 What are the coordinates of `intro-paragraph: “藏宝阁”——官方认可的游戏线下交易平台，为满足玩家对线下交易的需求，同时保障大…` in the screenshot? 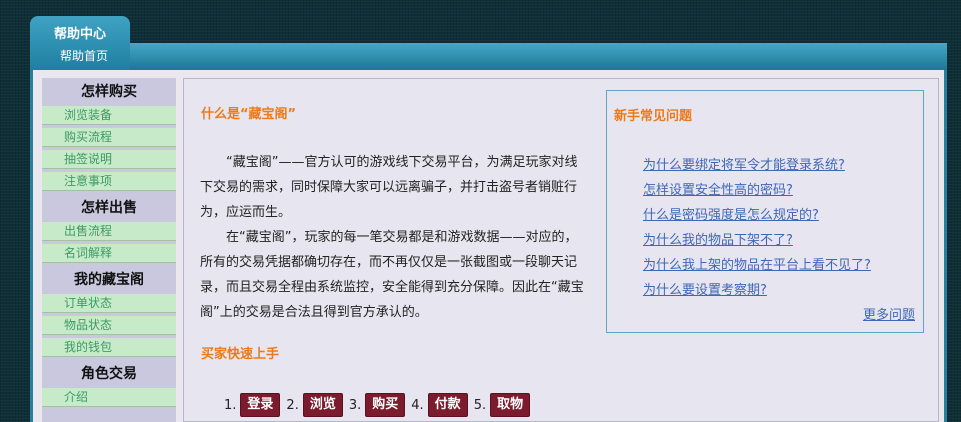 It's located at (389, 187).